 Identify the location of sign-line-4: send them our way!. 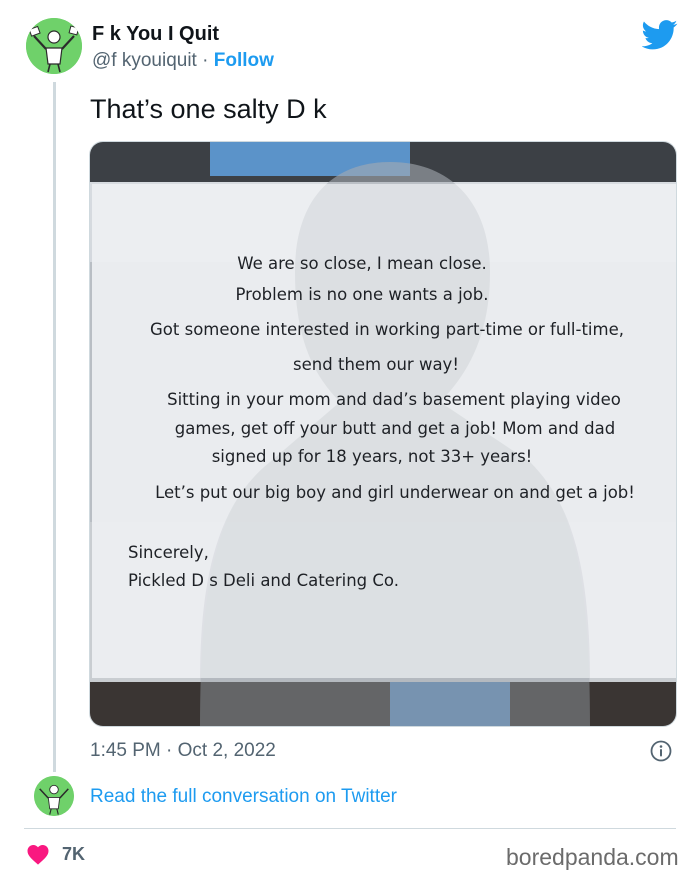
(376, 364).